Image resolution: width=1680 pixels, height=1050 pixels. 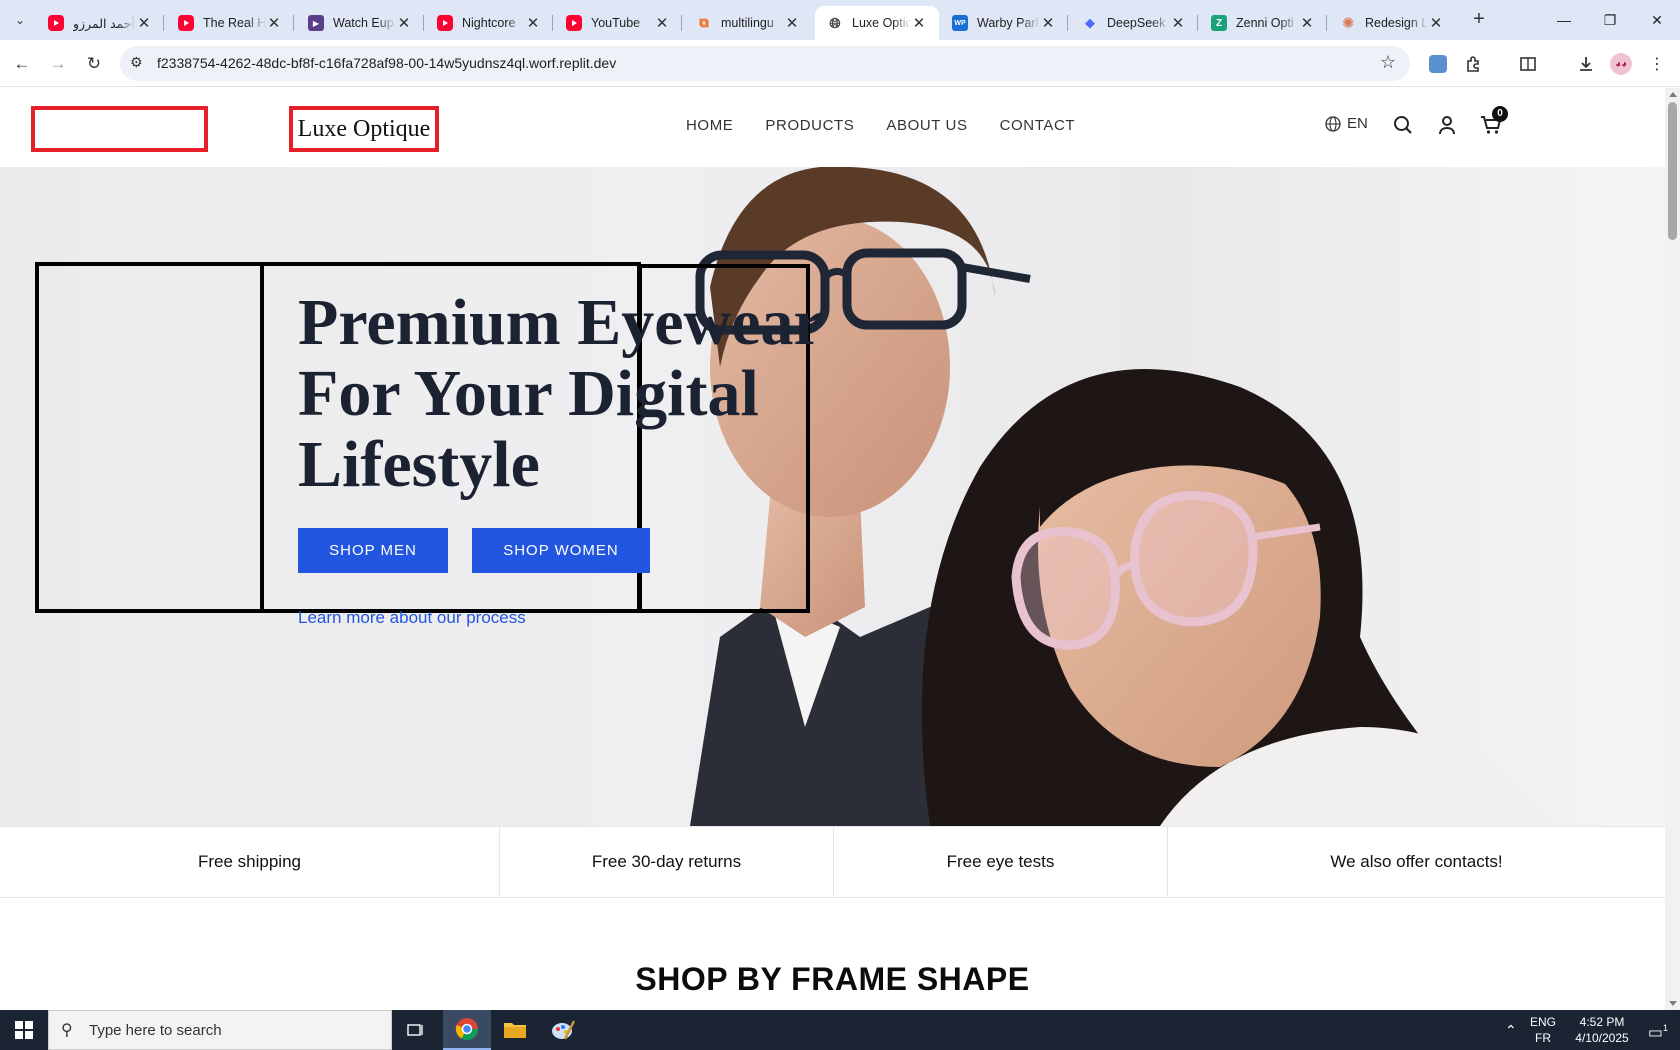 What do you see at coordinates (563, 1030) in the screenshot?
I see `paint-taskbar-icon` at bounding box center [563, 1030].